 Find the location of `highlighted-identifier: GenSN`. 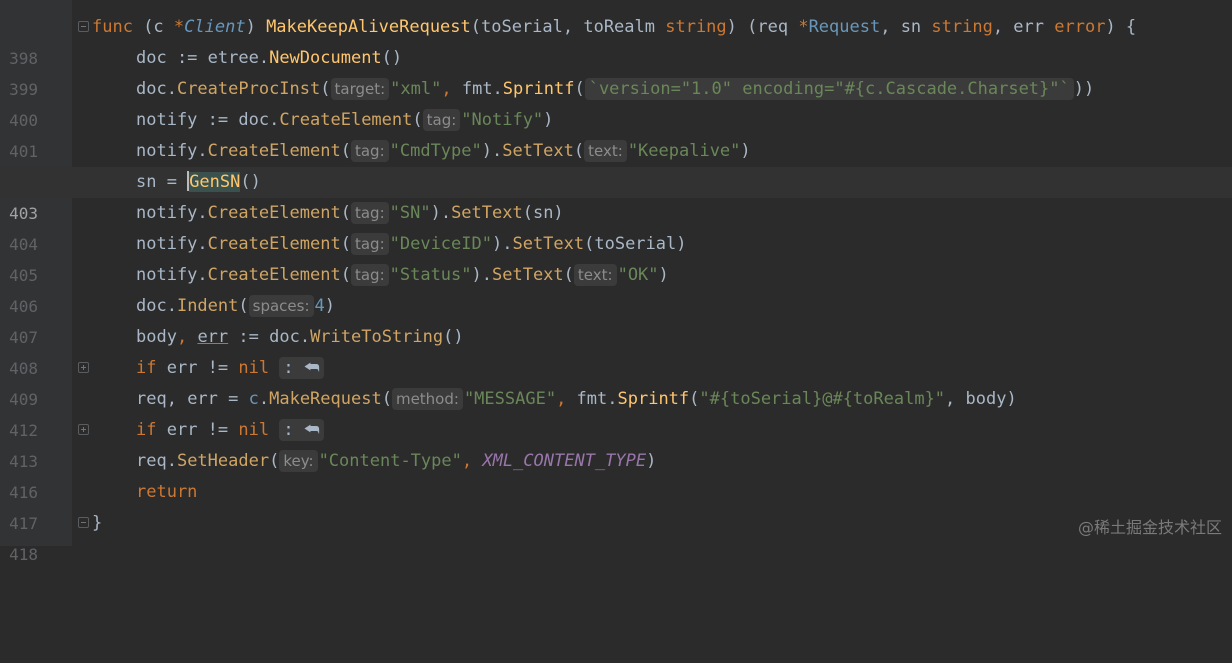

highlighted-identifier: GenSN is located at coordinates (215, 182).